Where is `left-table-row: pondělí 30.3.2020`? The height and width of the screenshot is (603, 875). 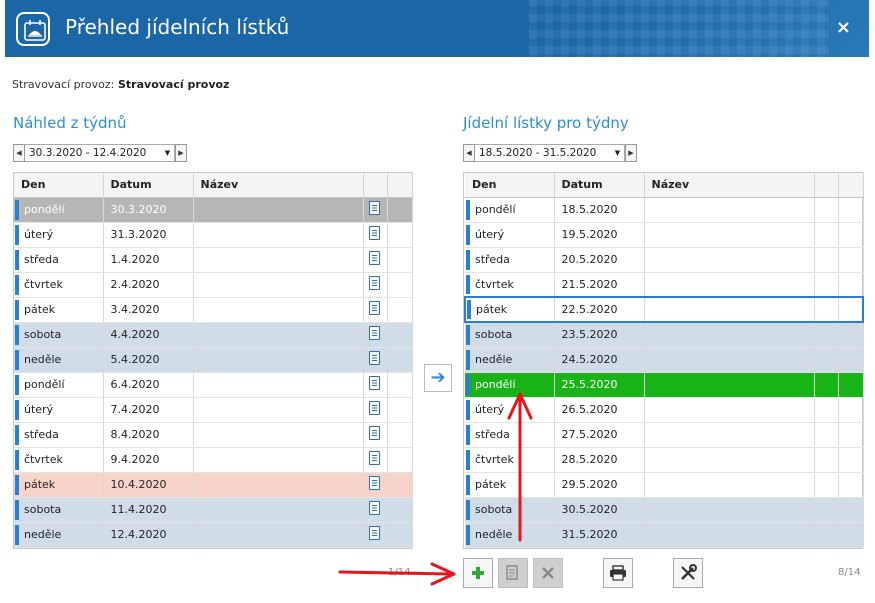
left-table-row: pondělí 30.3.2020 is located at coordinates (213, 210).